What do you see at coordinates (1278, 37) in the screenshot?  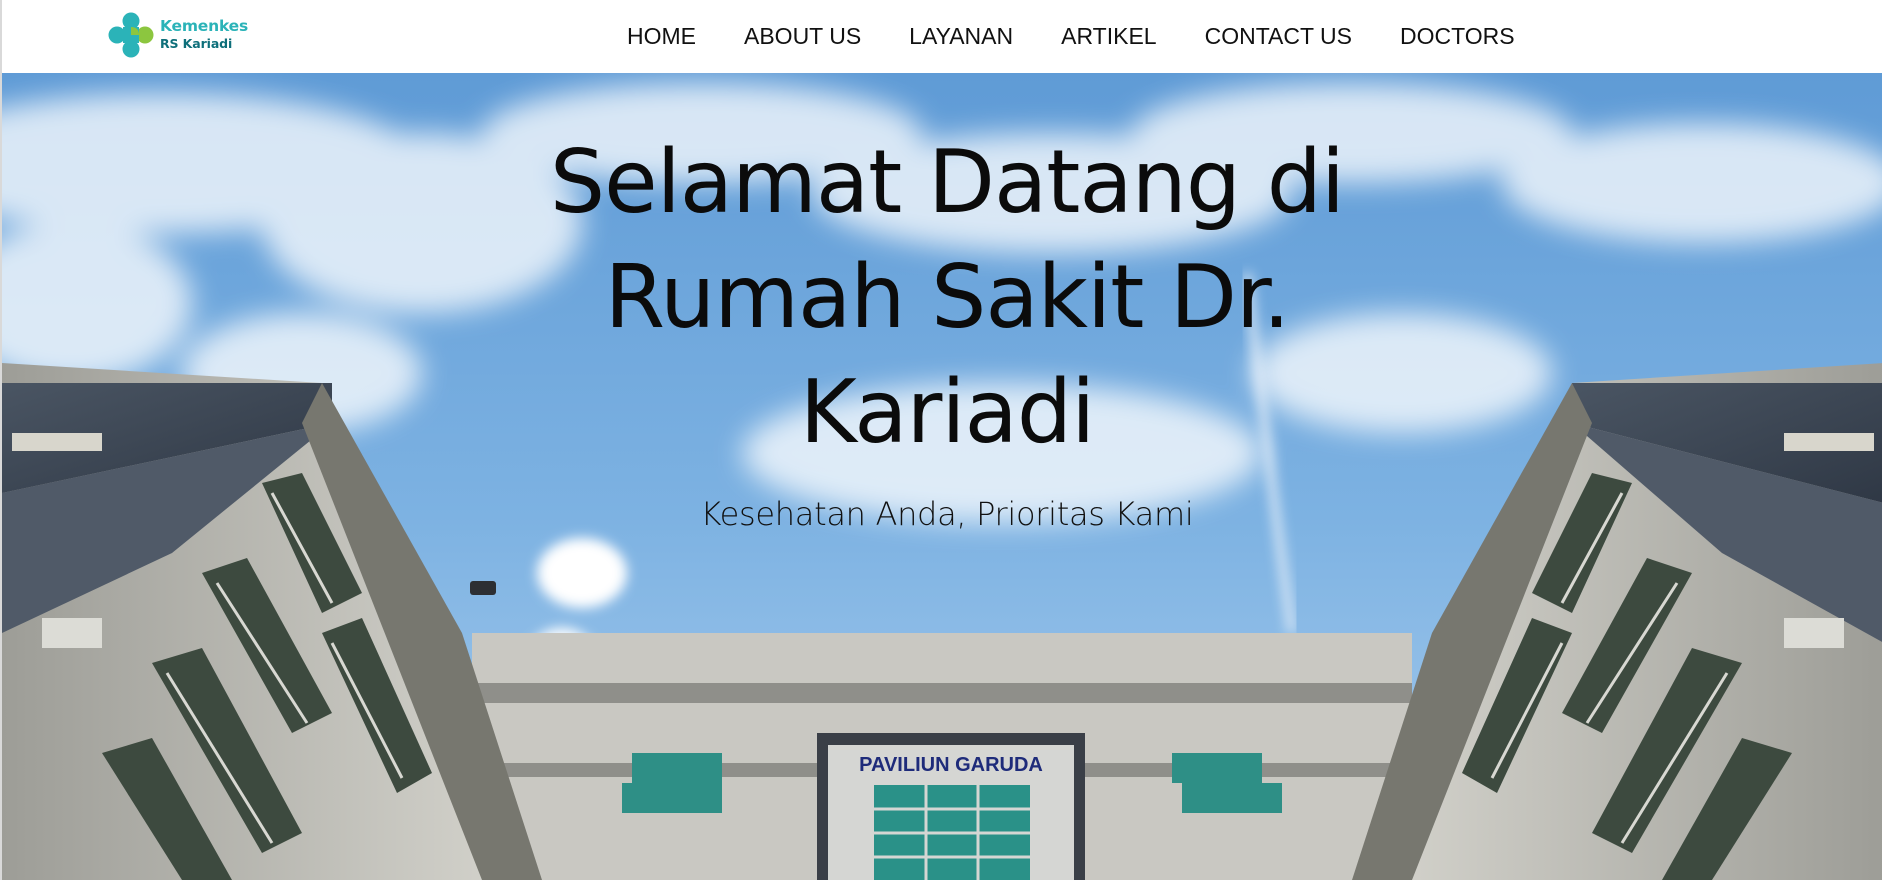 I see `nav-contact-us: CONTACT US` at bounding box center [1278, 37].